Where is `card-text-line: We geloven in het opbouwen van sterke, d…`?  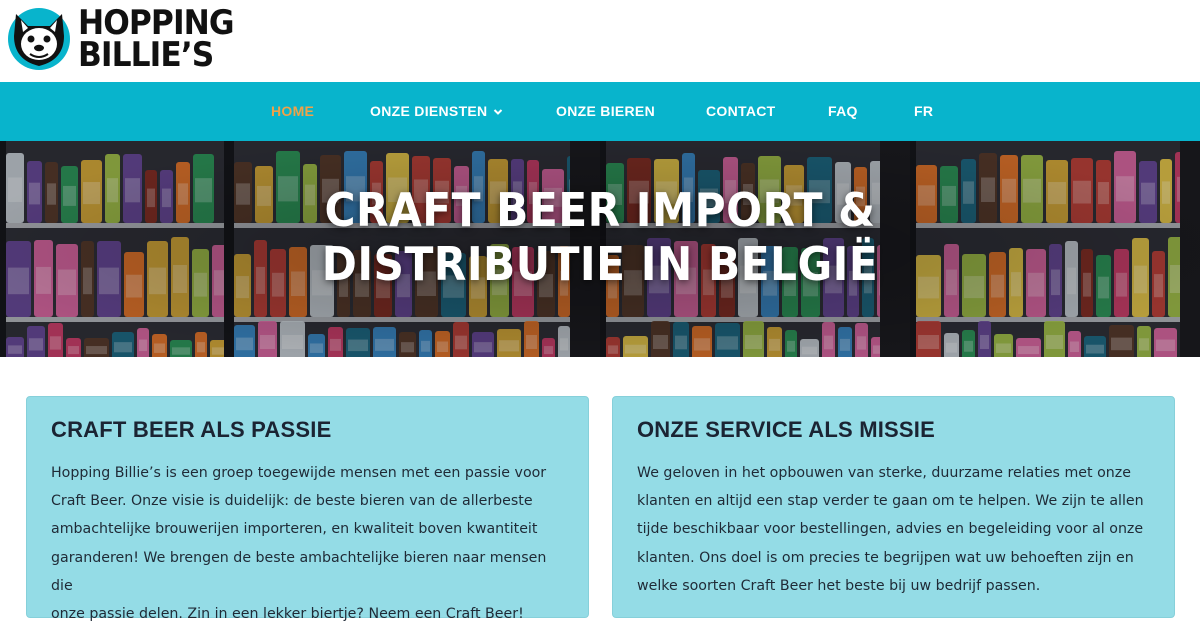
card-text-line: We geloven in het opbouwen van sterke, d… is located at coordinates (884, 473).